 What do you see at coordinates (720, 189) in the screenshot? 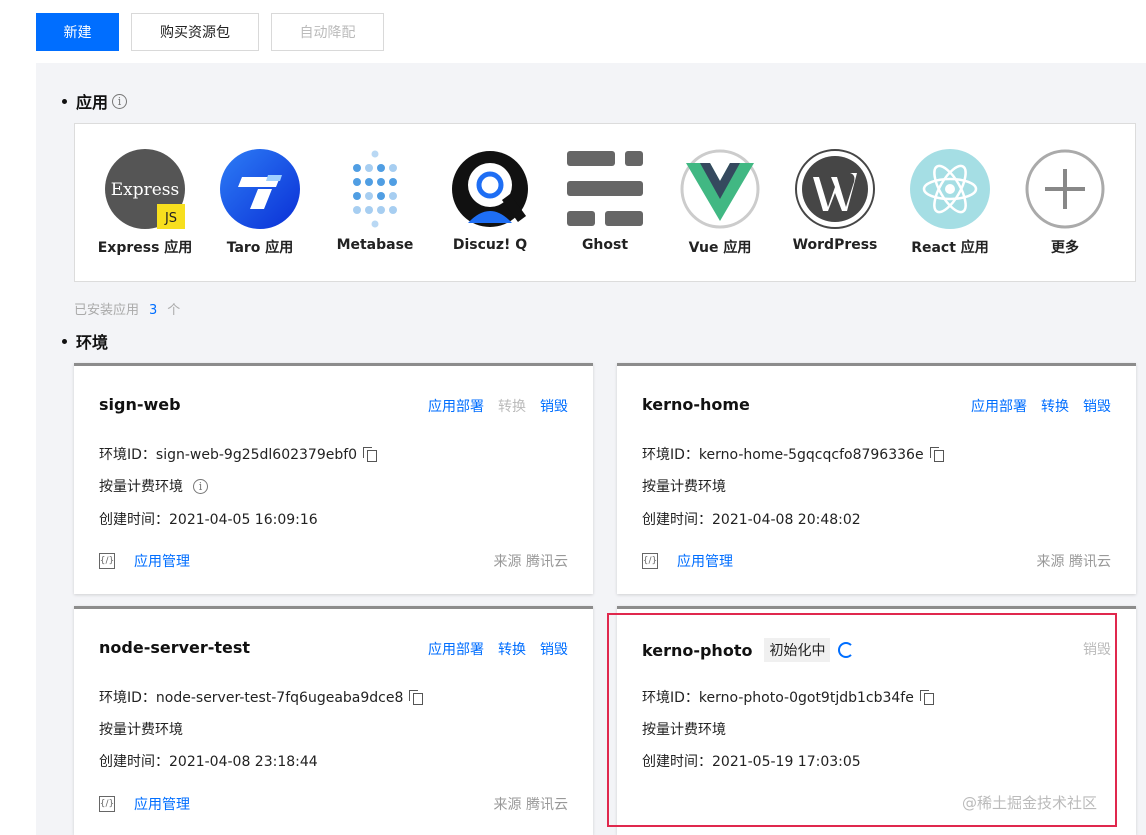
I see `vue-logo` at bounding box center [720, 189].